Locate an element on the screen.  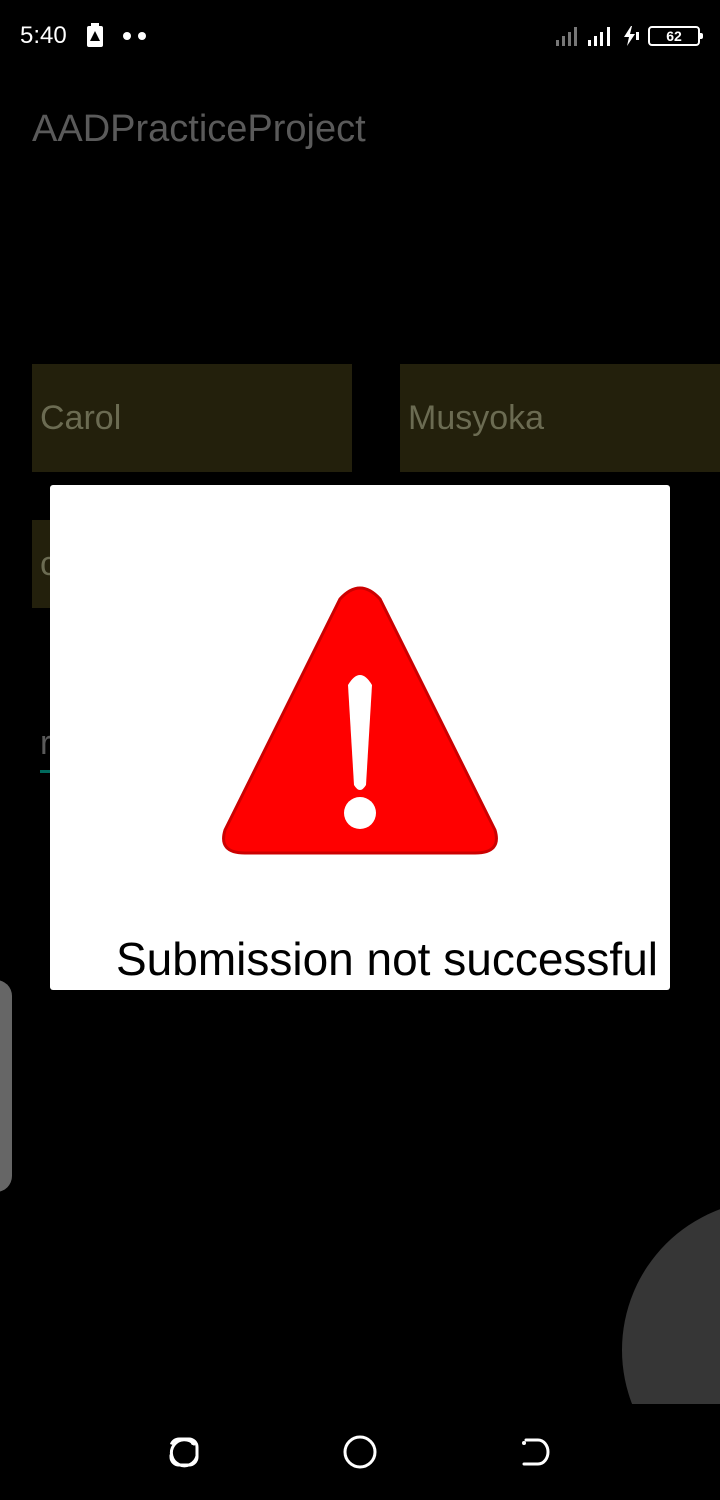
last-name-value: Musyoka is located at coordinates (476, 417).